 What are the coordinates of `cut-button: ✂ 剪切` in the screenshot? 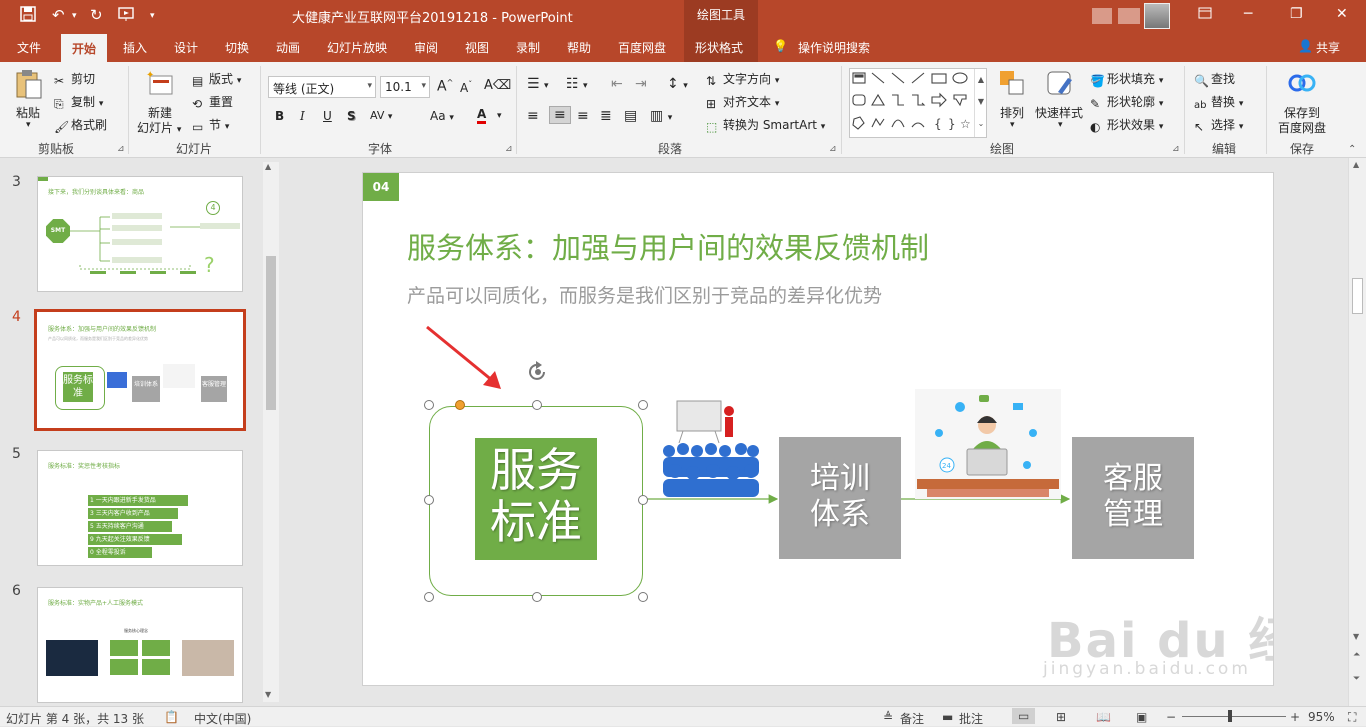 It's located at (74, 79).